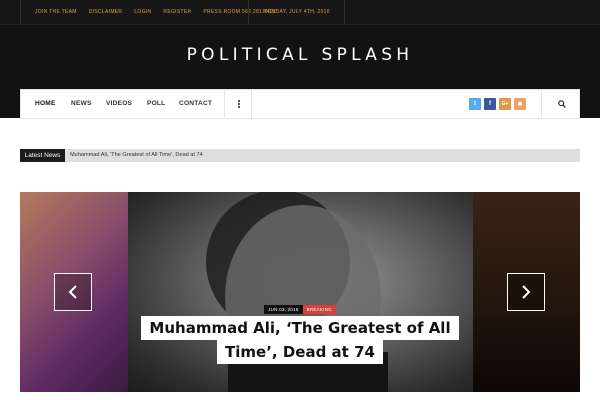 The height and width of the screenshot is (400, 600). I want to click on nav-item-home: HOME, so click(45, 104).